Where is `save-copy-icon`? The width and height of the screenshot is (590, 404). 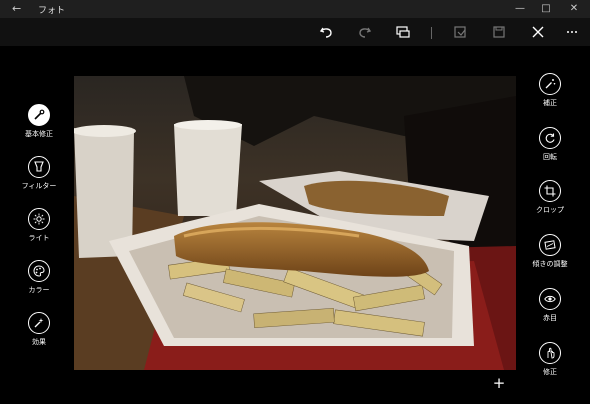
save-copy-icon is located at coordinates (460, 32).